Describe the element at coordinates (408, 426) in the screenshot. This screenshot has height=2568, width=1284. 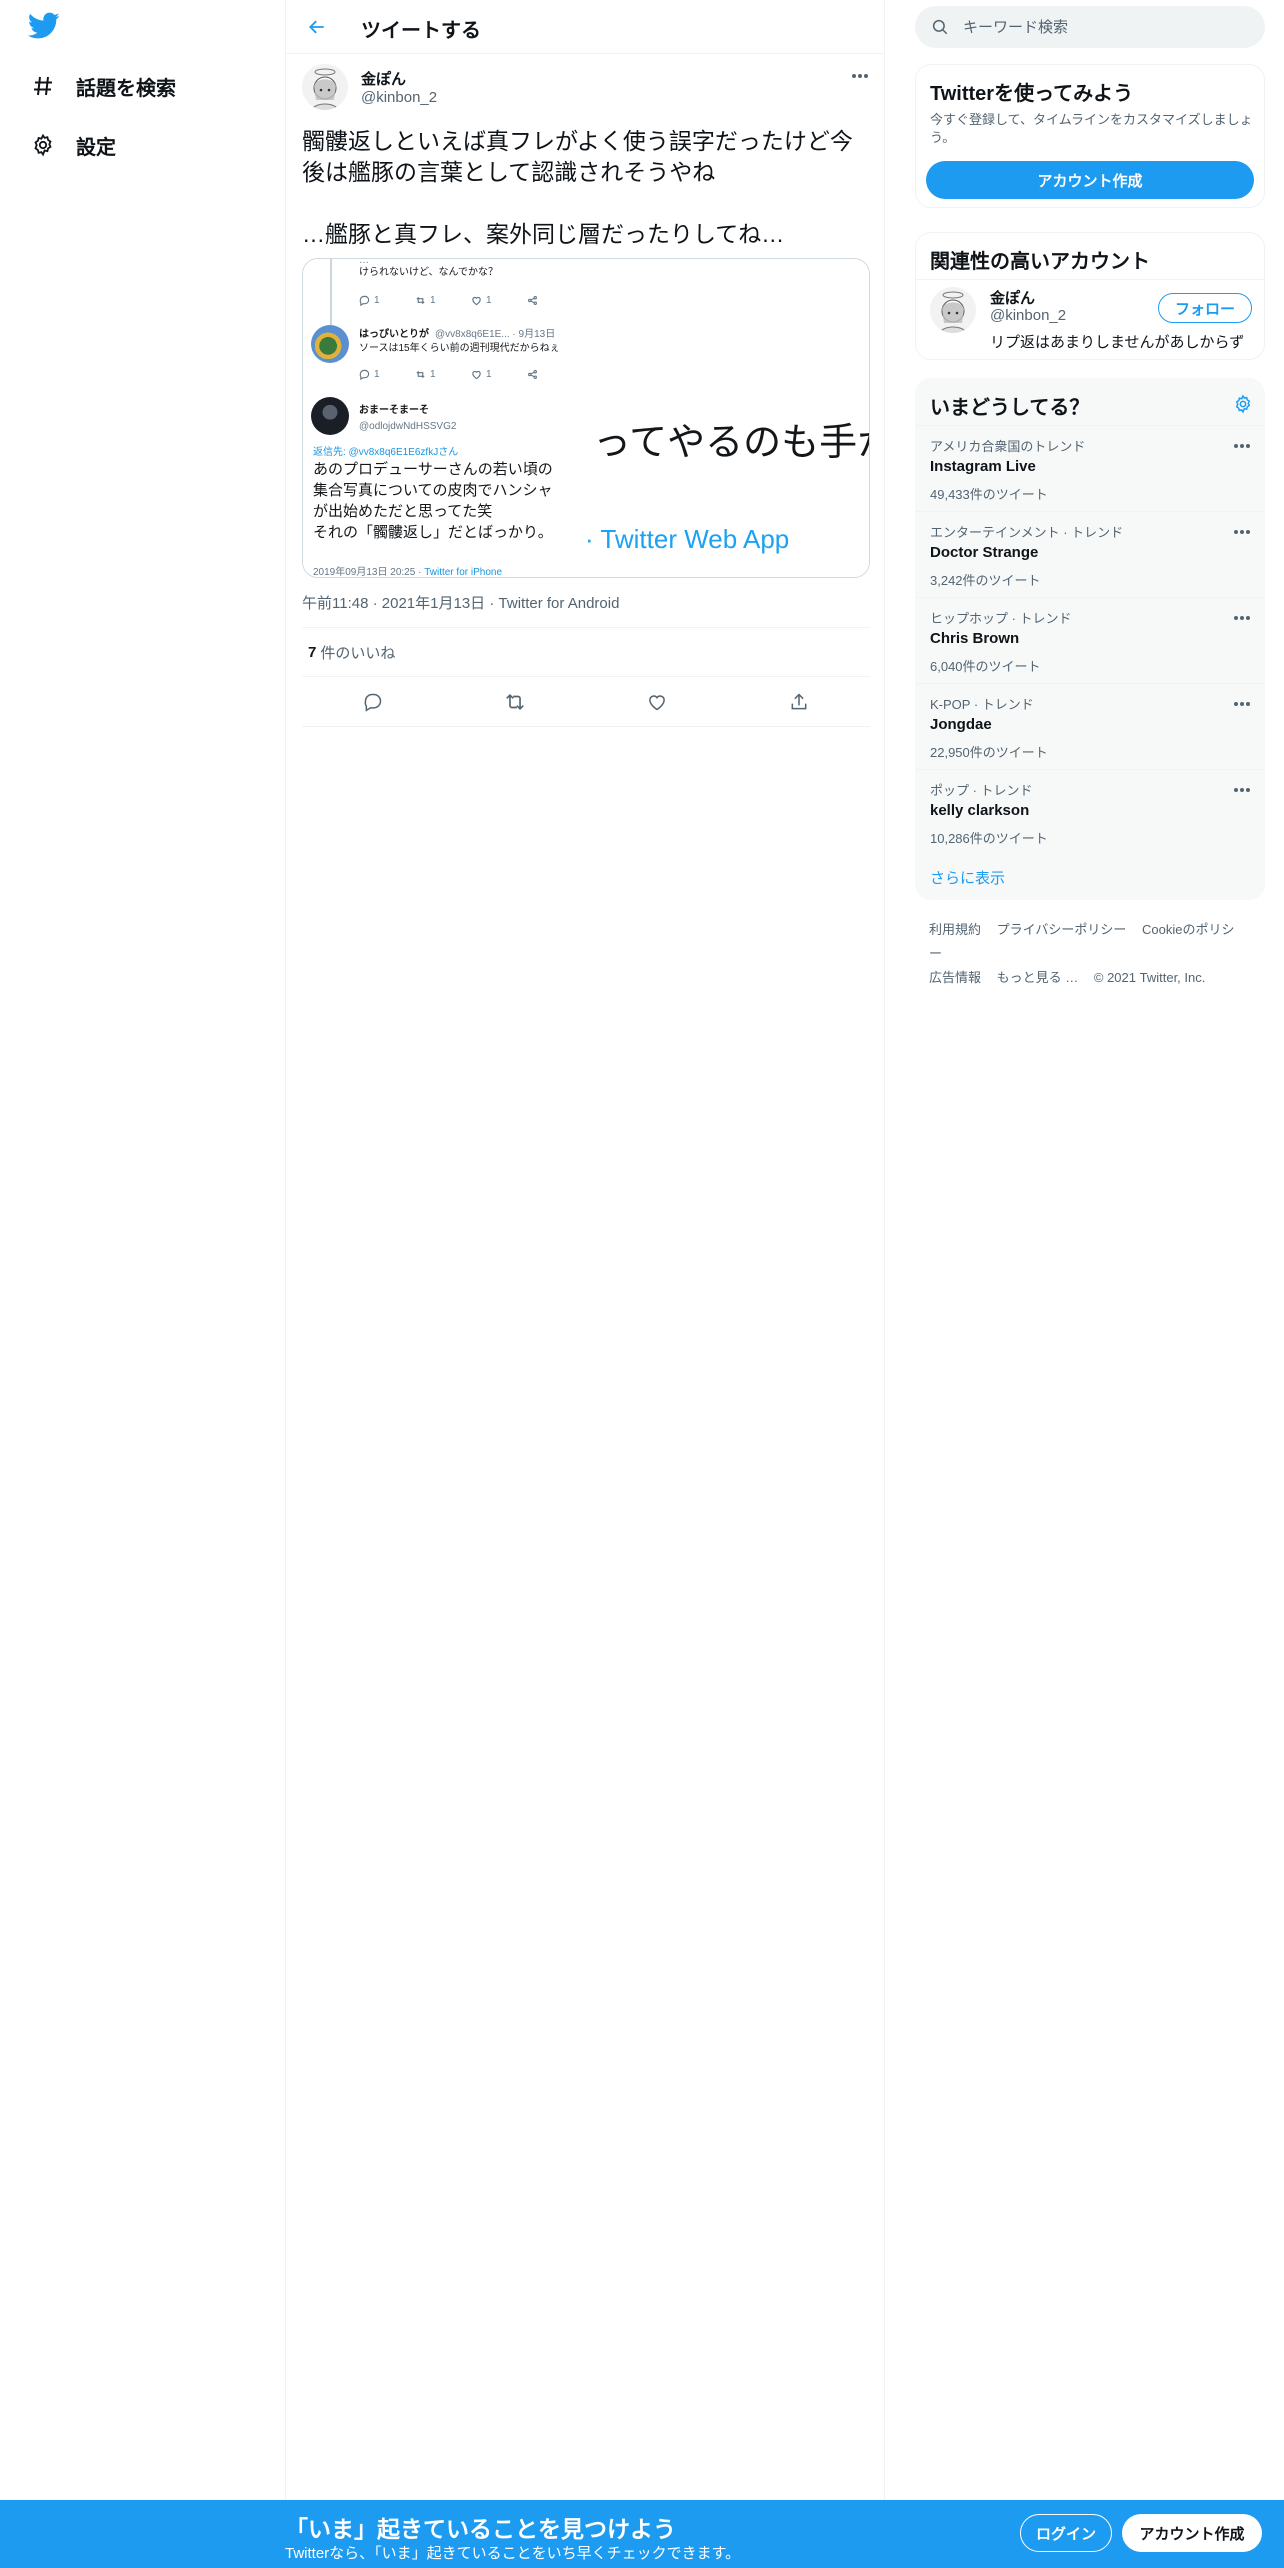
I see `reply2-handle: @odlojdwNdHSSVG2` at that location.